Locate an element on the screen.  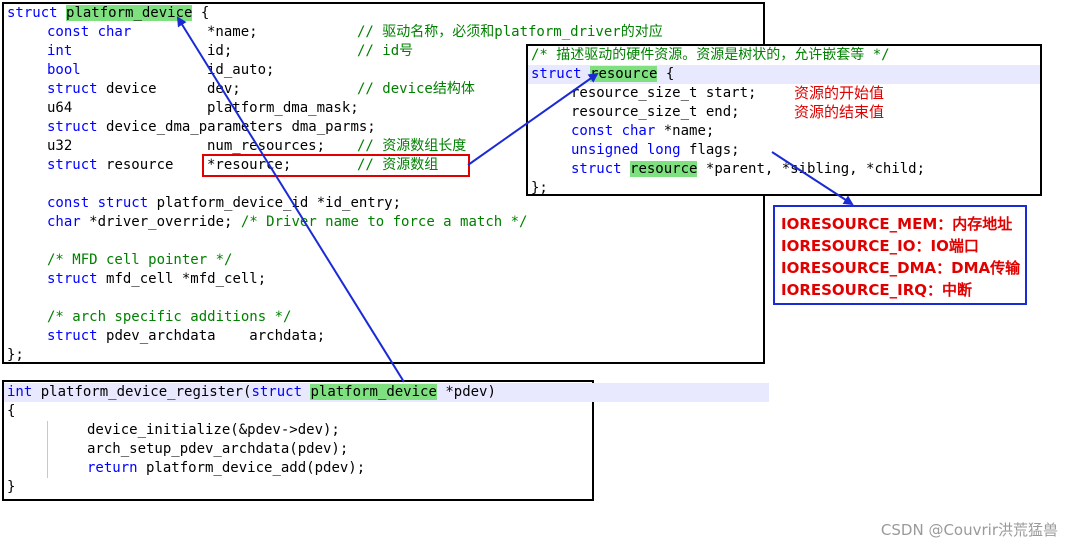
arrow-resource-to-struct is located at coordinates (533, 119).